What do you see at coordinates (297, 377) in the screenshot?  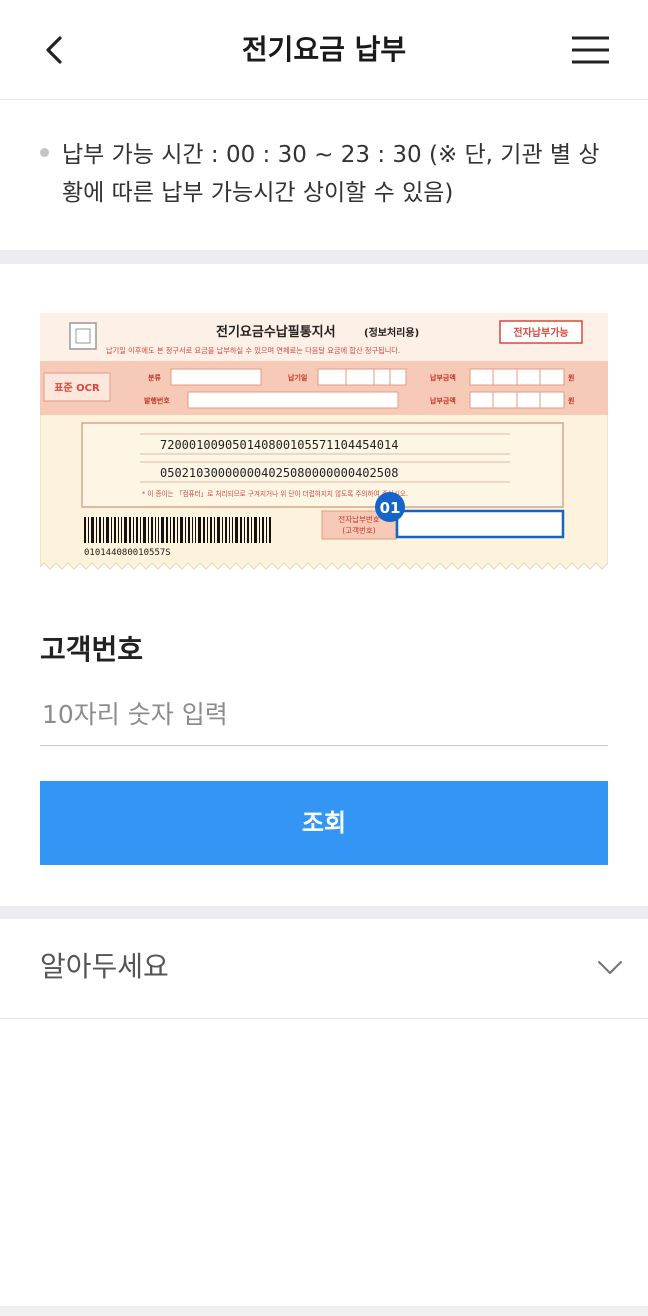 I see `label-due: 납기일` at bounding box center [297, 377].